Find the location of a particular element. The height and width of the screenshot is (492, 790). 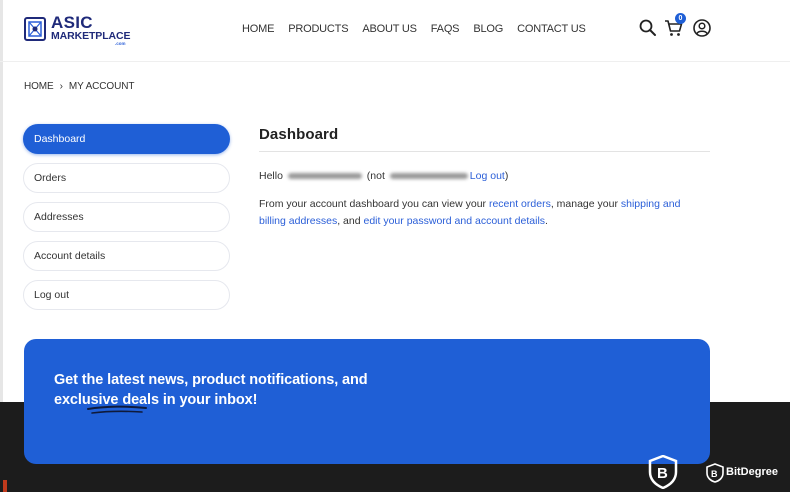

shield-small-icon: B is located at coordinates (715, 473).